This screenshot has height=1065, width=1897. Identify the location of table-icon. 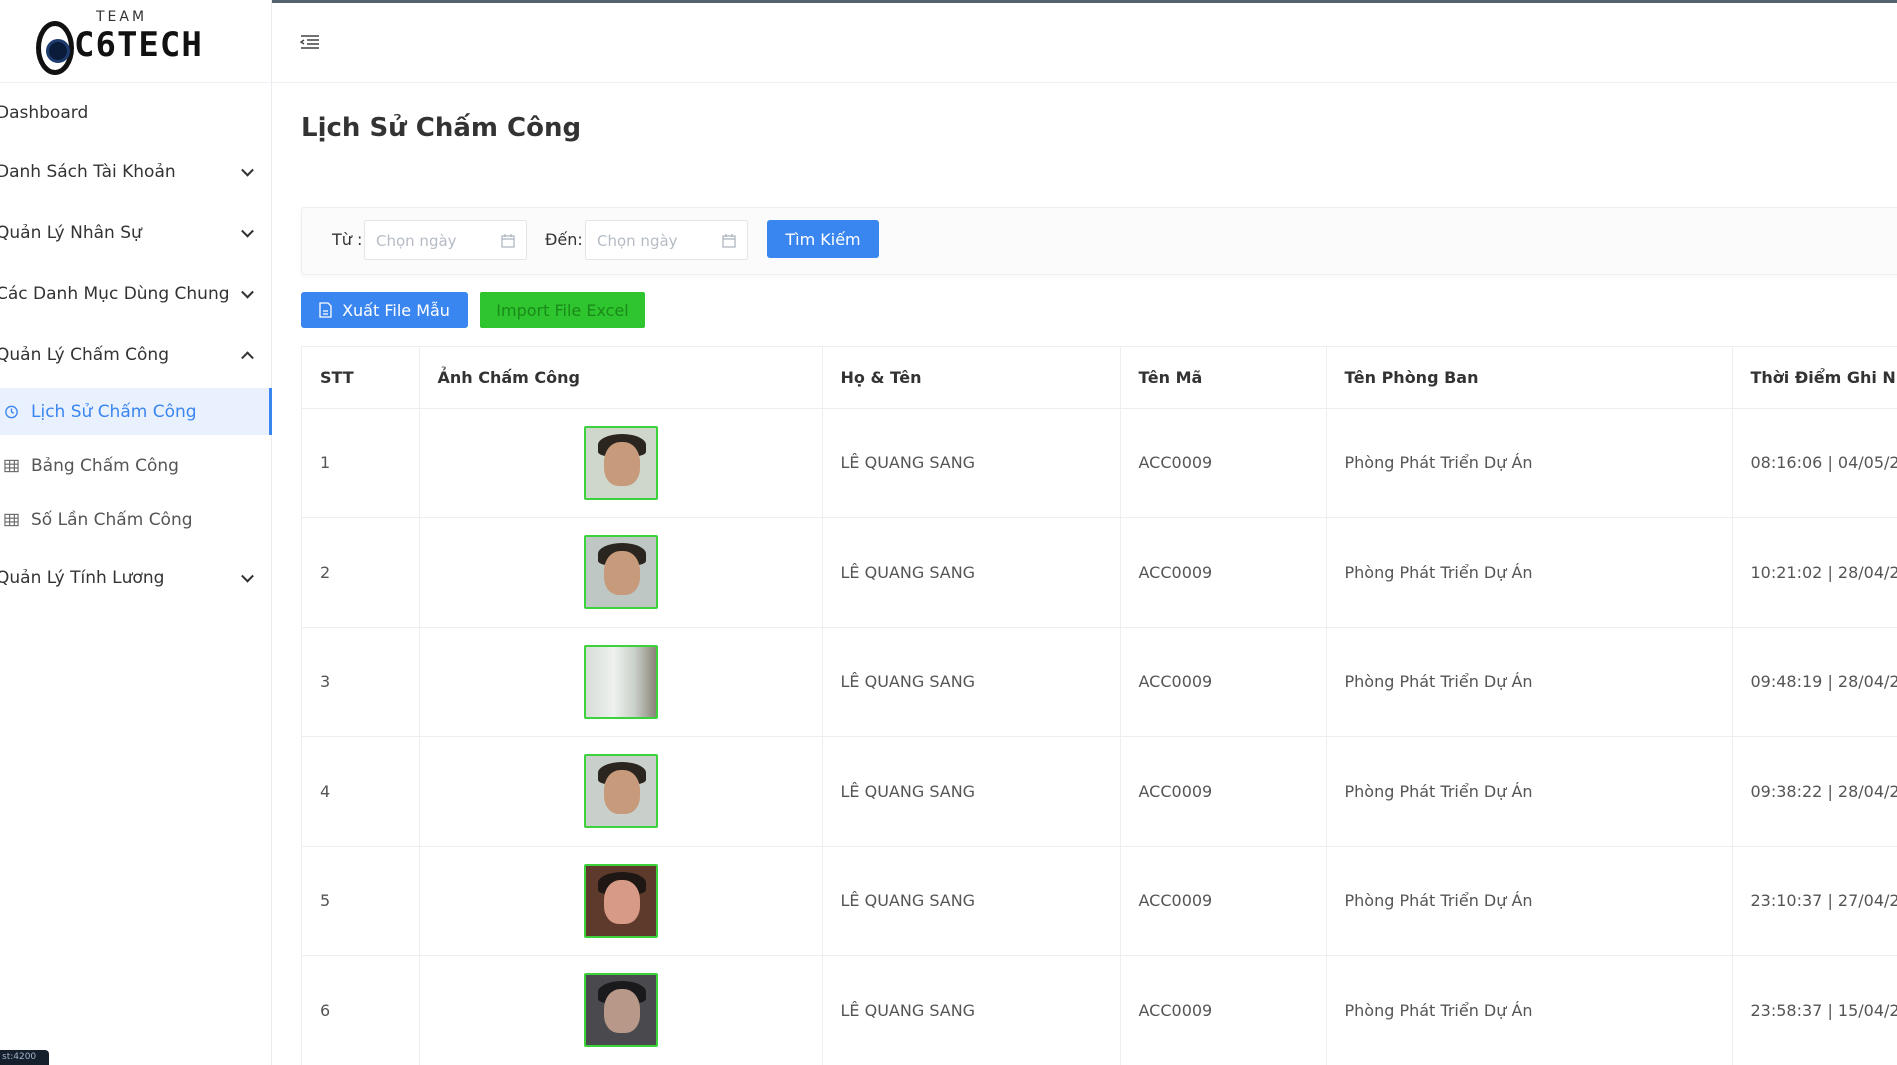
(11, 466).